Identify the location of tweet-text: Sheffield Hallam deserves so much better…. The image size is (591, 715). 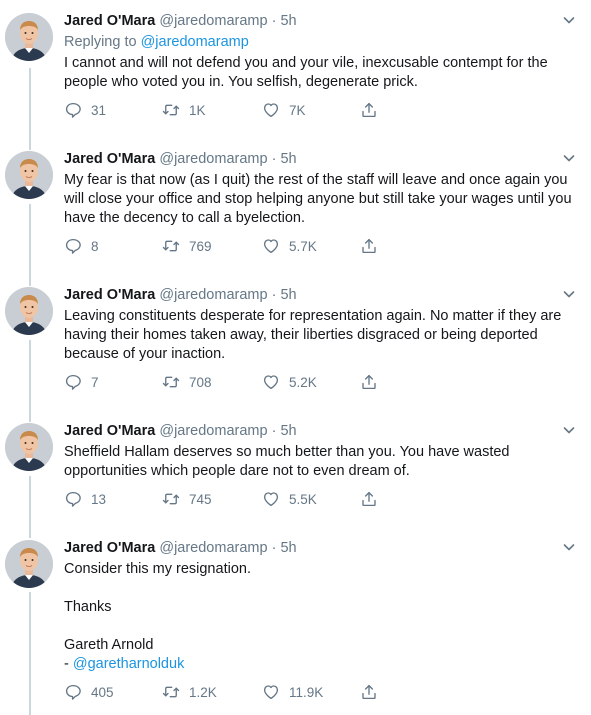
(287, 461).